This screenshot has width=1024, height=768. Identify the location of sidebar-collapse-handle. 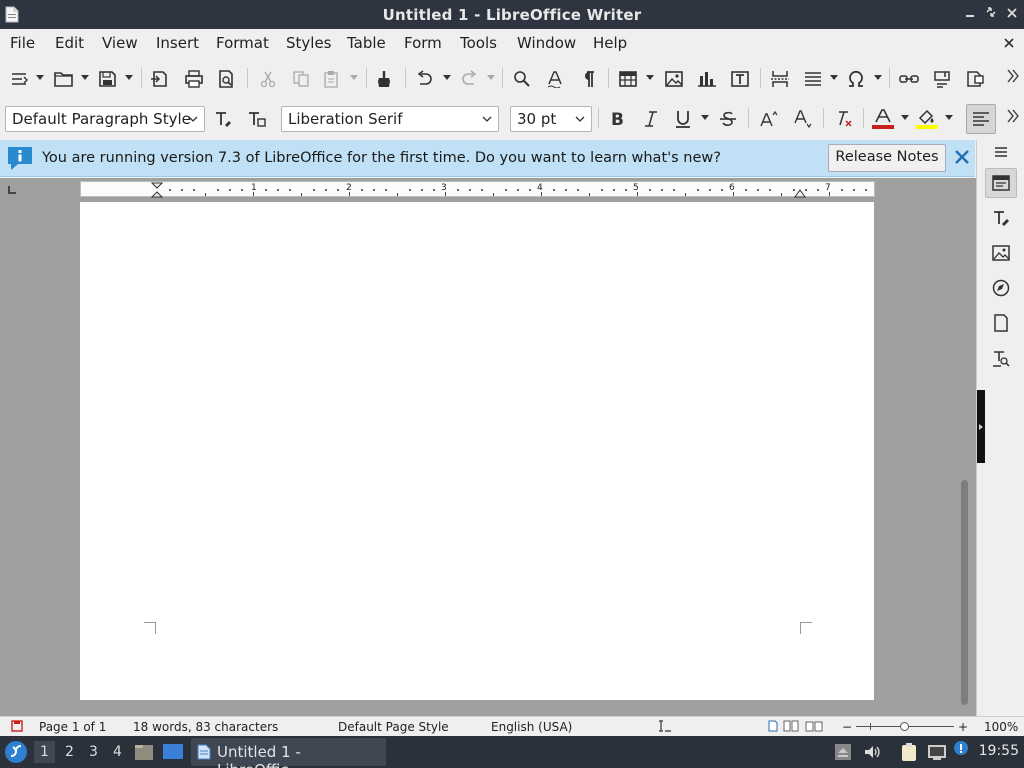
(981, 426).